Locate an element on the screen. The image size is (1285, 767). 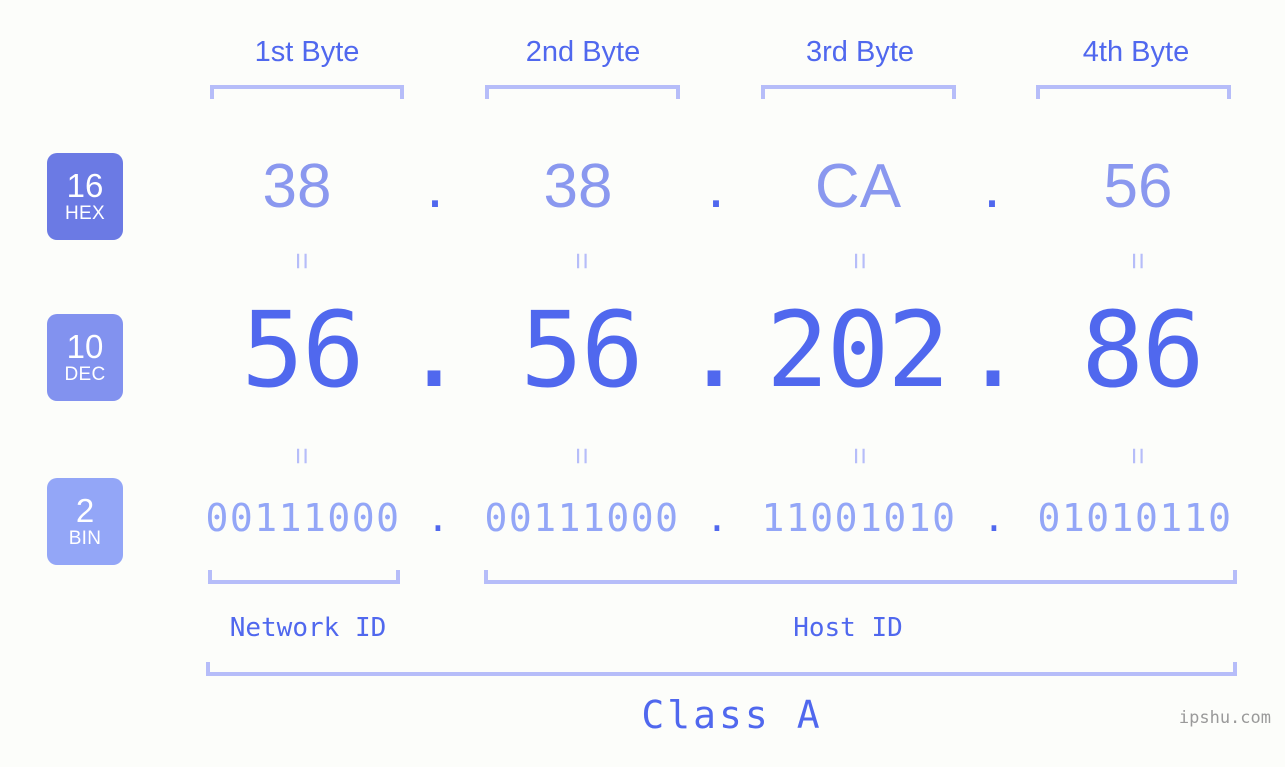
network-id-bracket is located at coordinates (304, 577).